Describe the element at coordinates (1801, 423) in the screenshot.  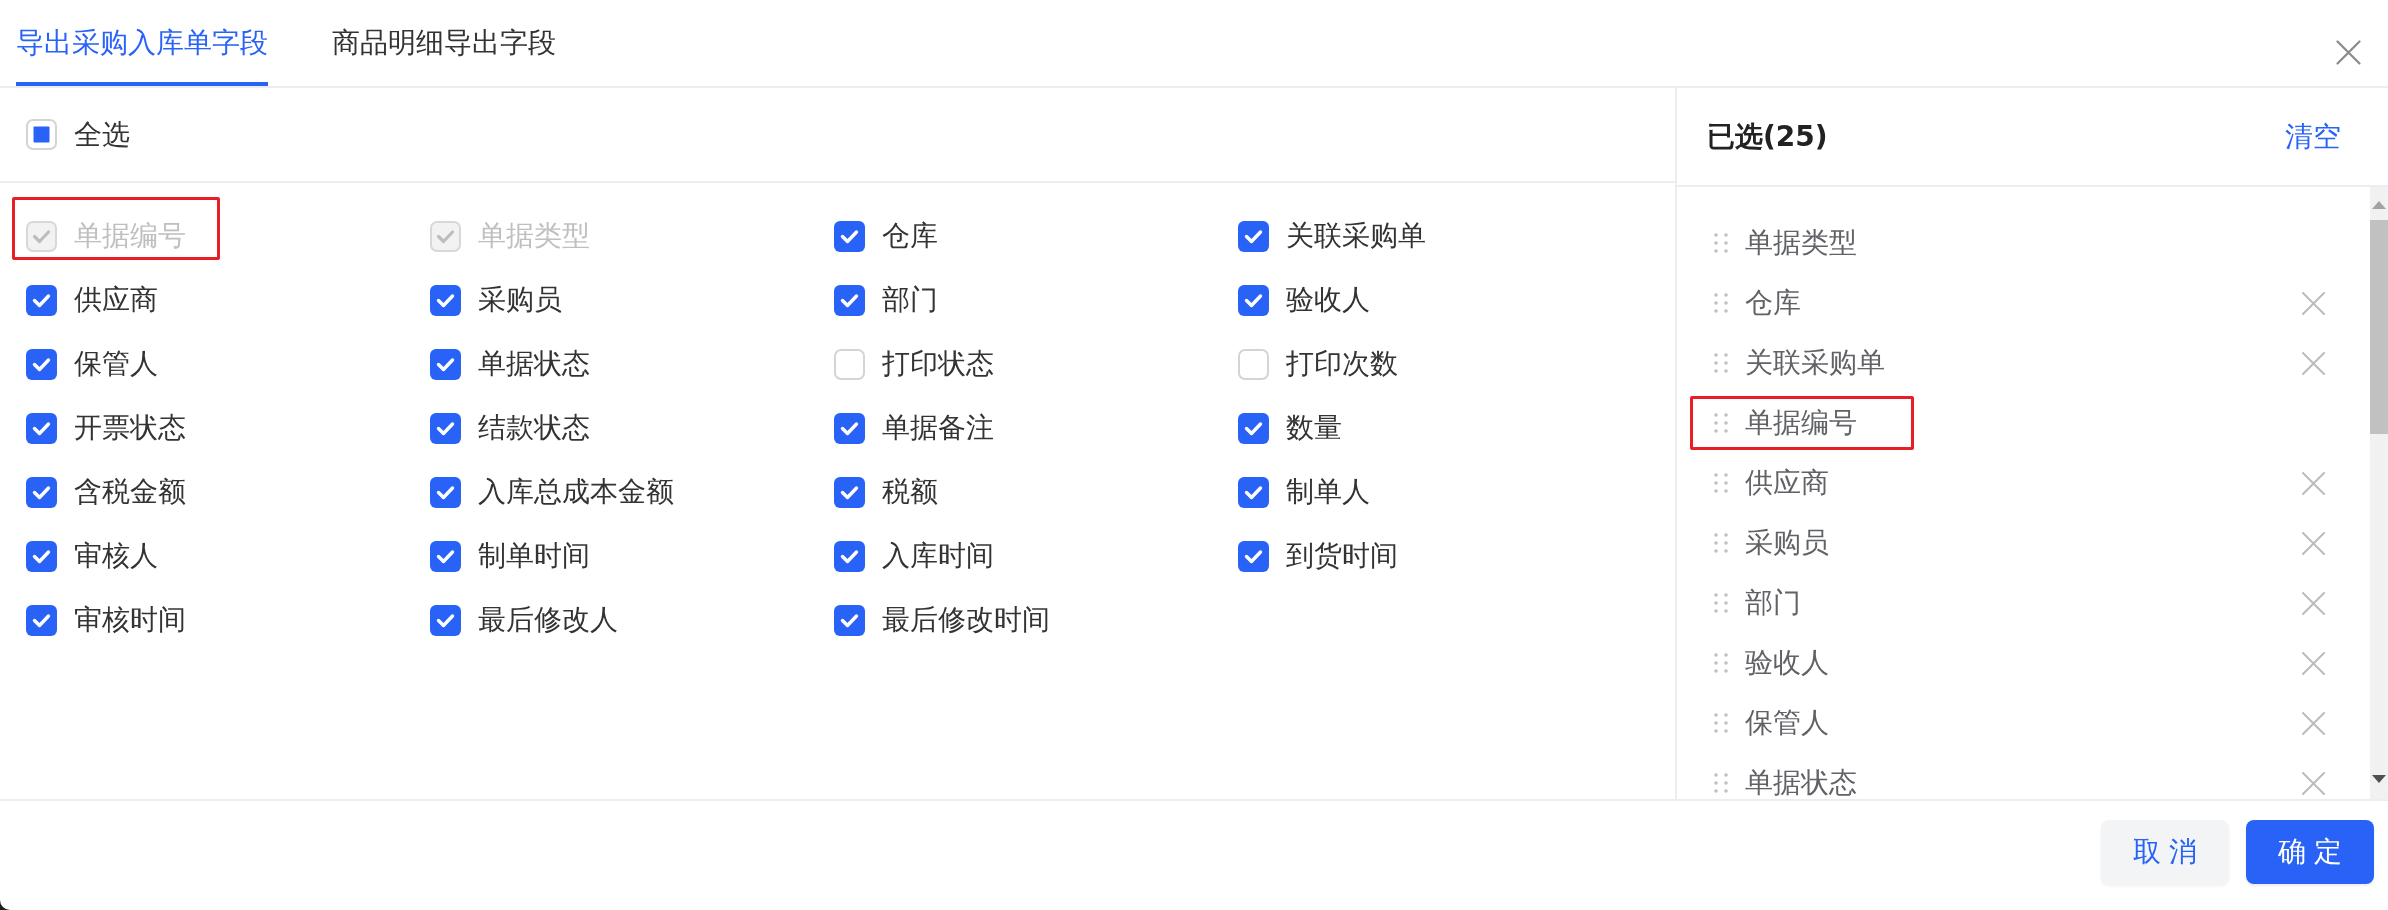
I see `selected-field-label: 单据编号` at that location.